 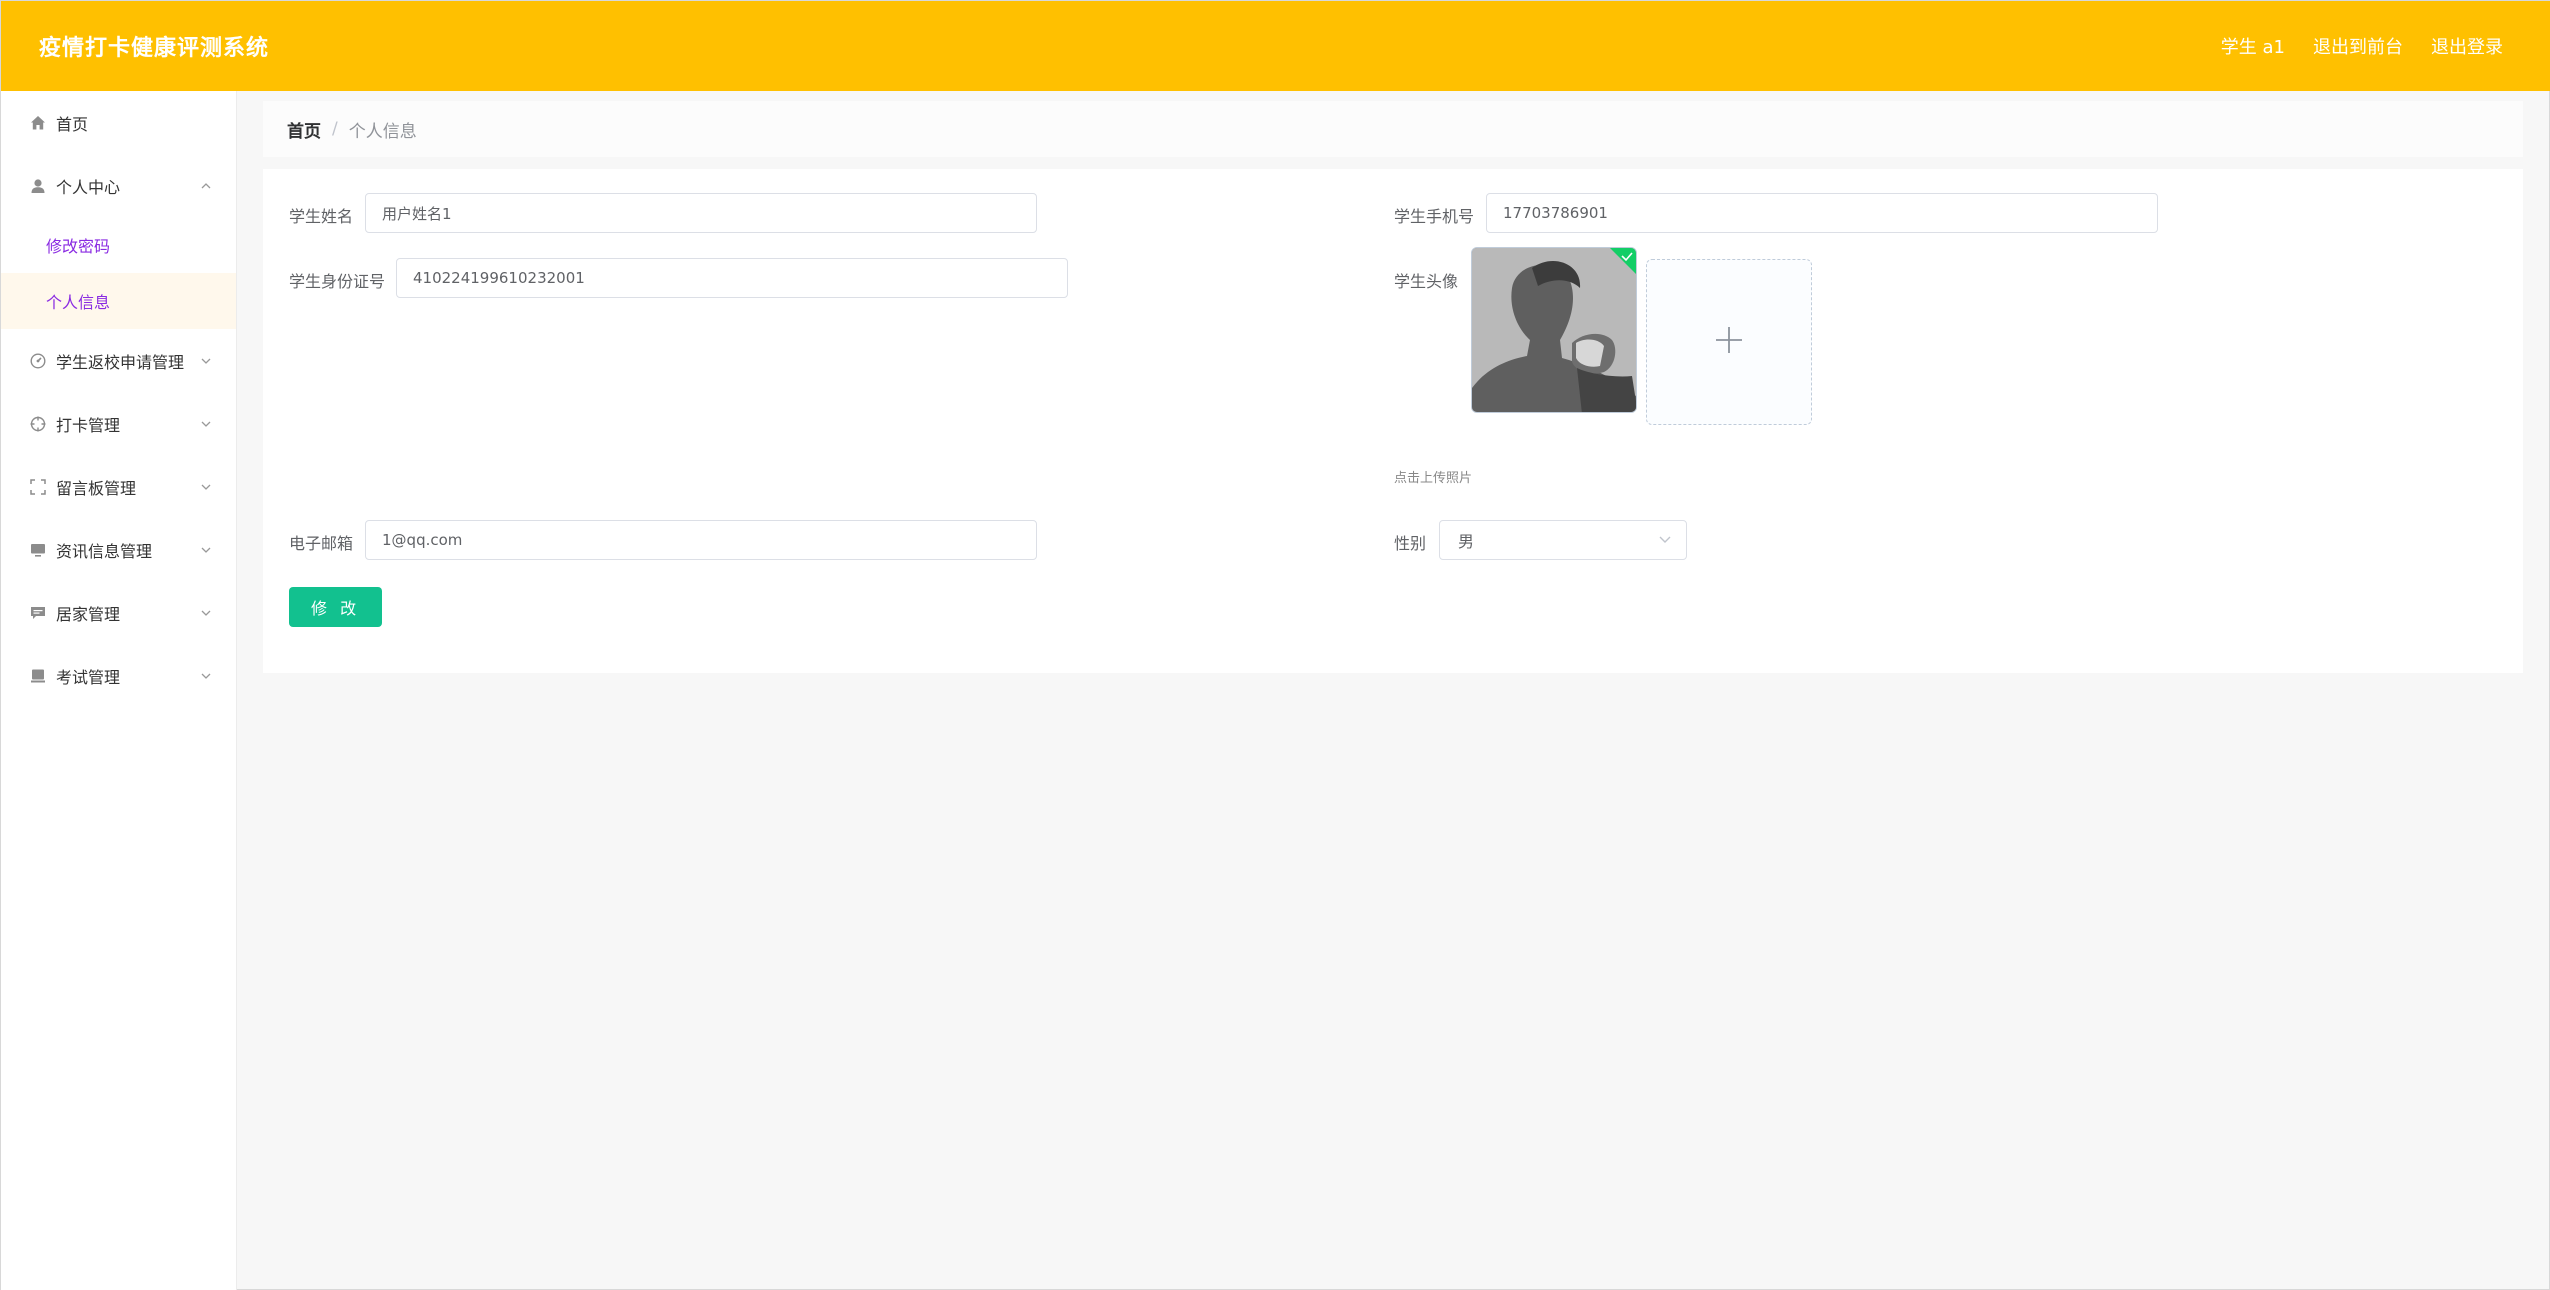 I want to click on sidebar-item-checkin: 打卡管理, so click(x=118, y=423).